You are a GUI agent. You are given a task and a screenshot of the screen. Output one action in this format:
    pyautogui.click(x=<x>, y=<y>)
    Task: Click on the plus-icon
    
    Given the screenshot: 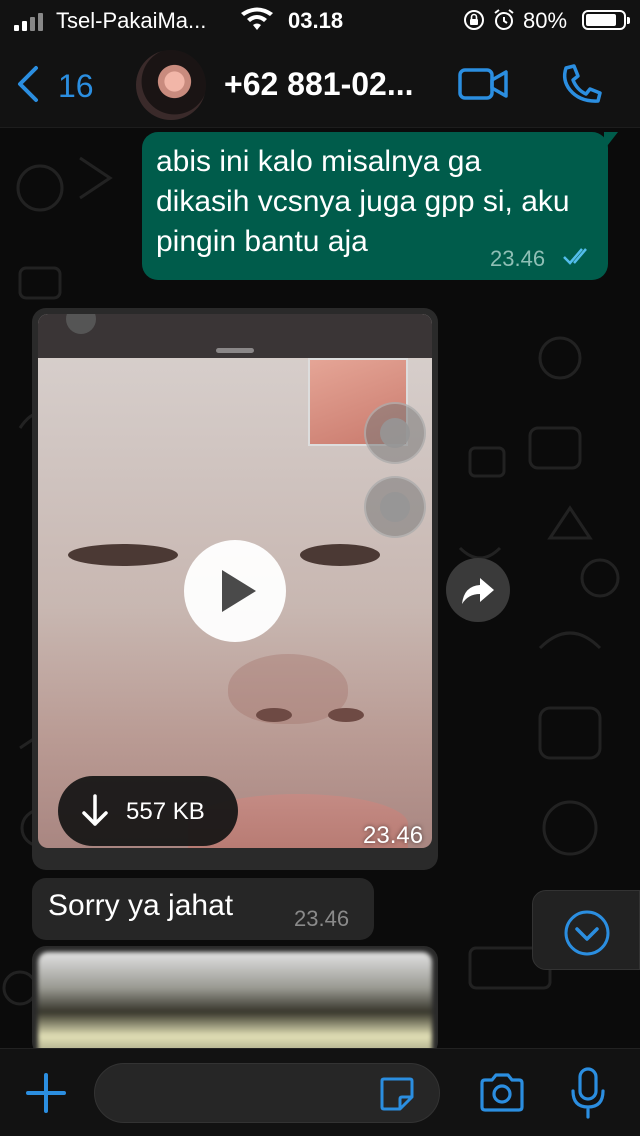 What is the action you would take?
    pyautogui.click(x=46, y=1093)
    